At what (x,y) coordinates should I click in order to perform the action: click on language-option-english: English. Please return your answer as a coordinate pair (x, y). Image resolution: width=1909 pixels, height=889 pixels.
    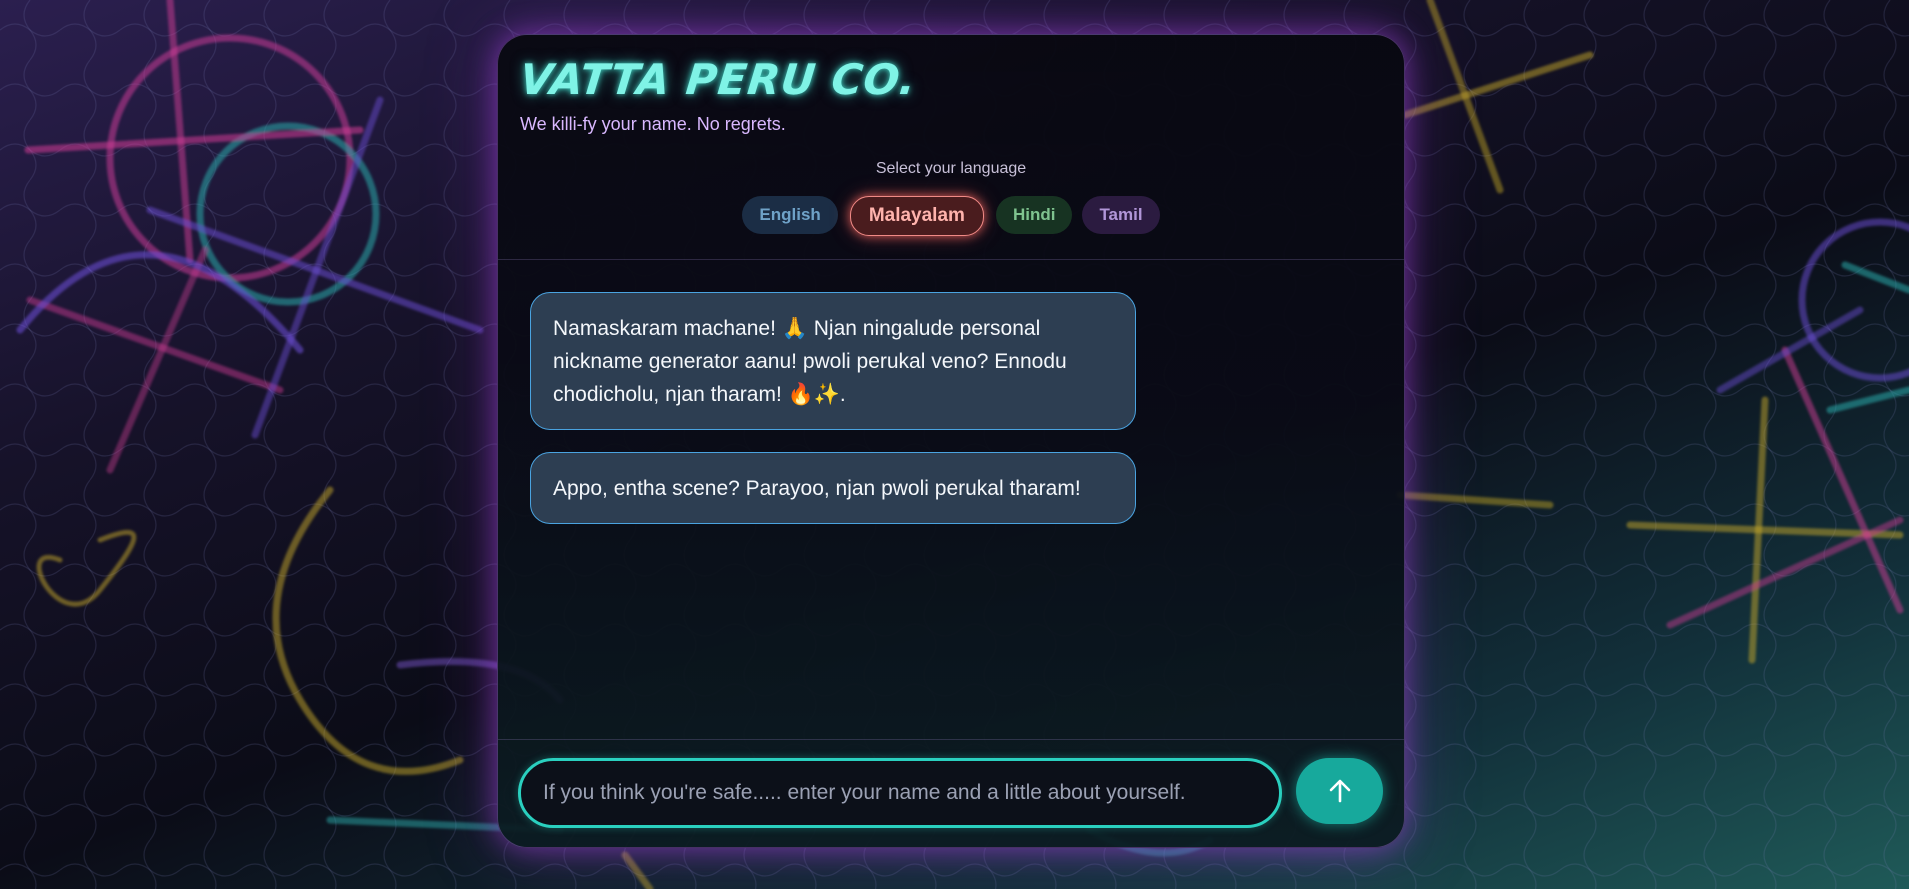
    Looking at the image, I should click on (790, 215).